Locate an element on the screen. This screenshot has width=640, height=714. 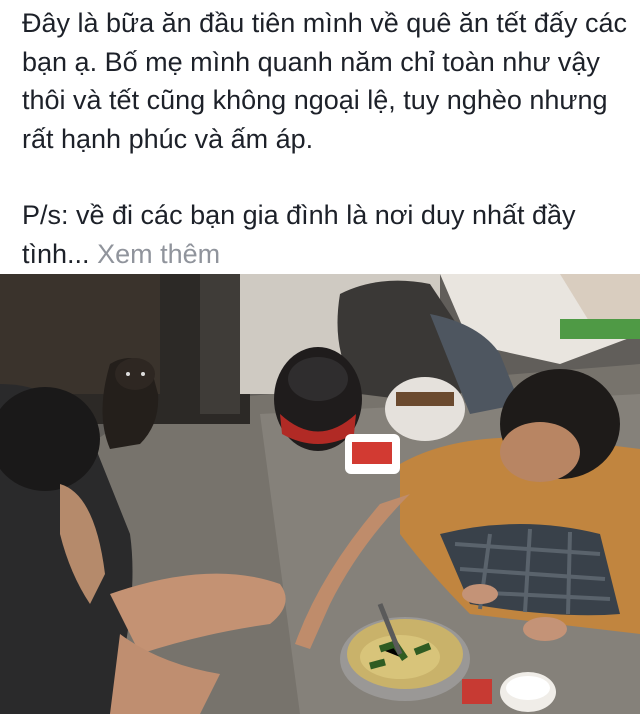
see-more-link: Xem thêm is located at coordinates (158, 254).